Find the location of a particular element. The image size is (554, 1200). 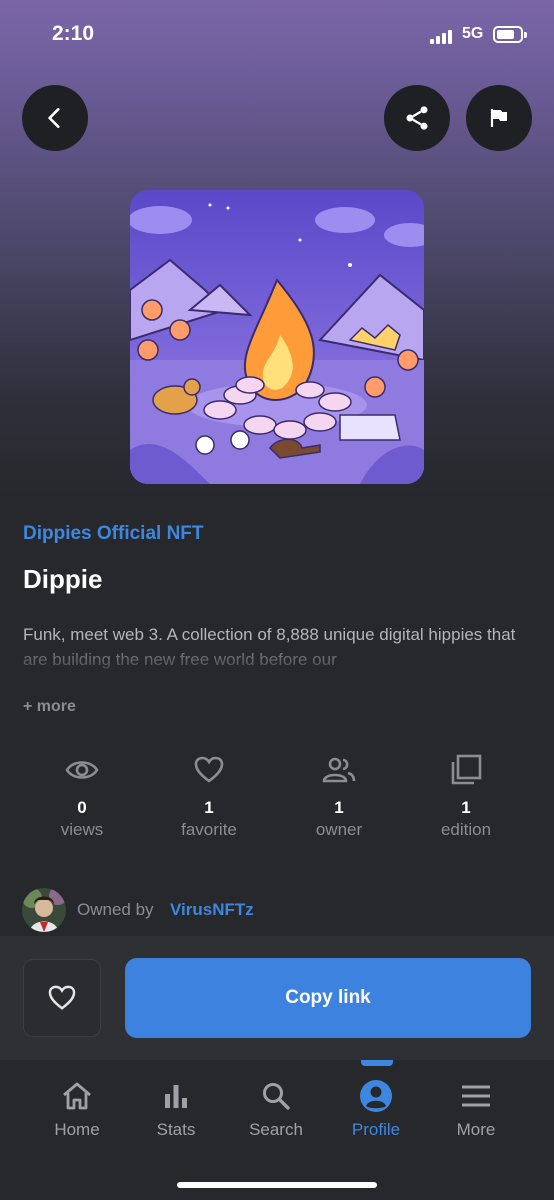

tab-more: More is located at coordinates (476, 1109).